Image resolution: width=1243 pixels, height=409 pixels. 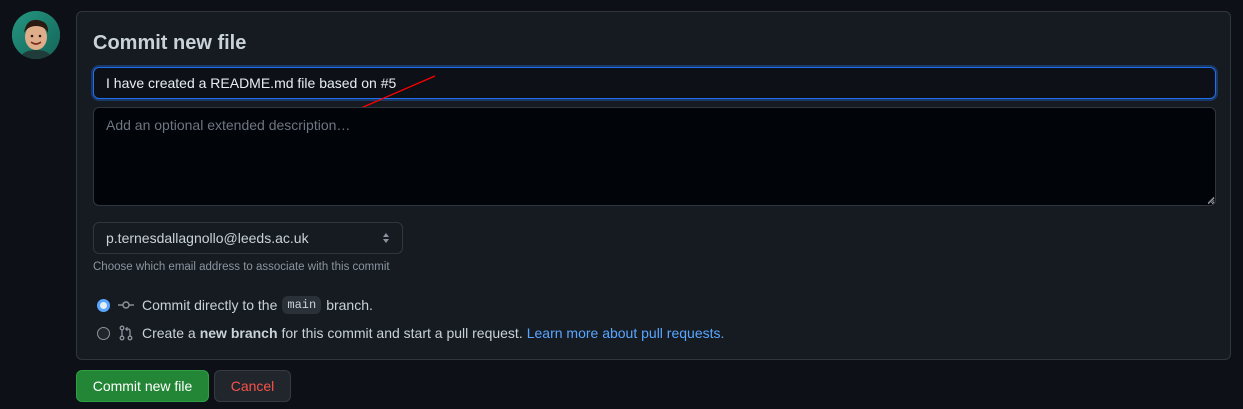 I want to click on commit-directly-suffix: branch., so click(x=349, y=305).